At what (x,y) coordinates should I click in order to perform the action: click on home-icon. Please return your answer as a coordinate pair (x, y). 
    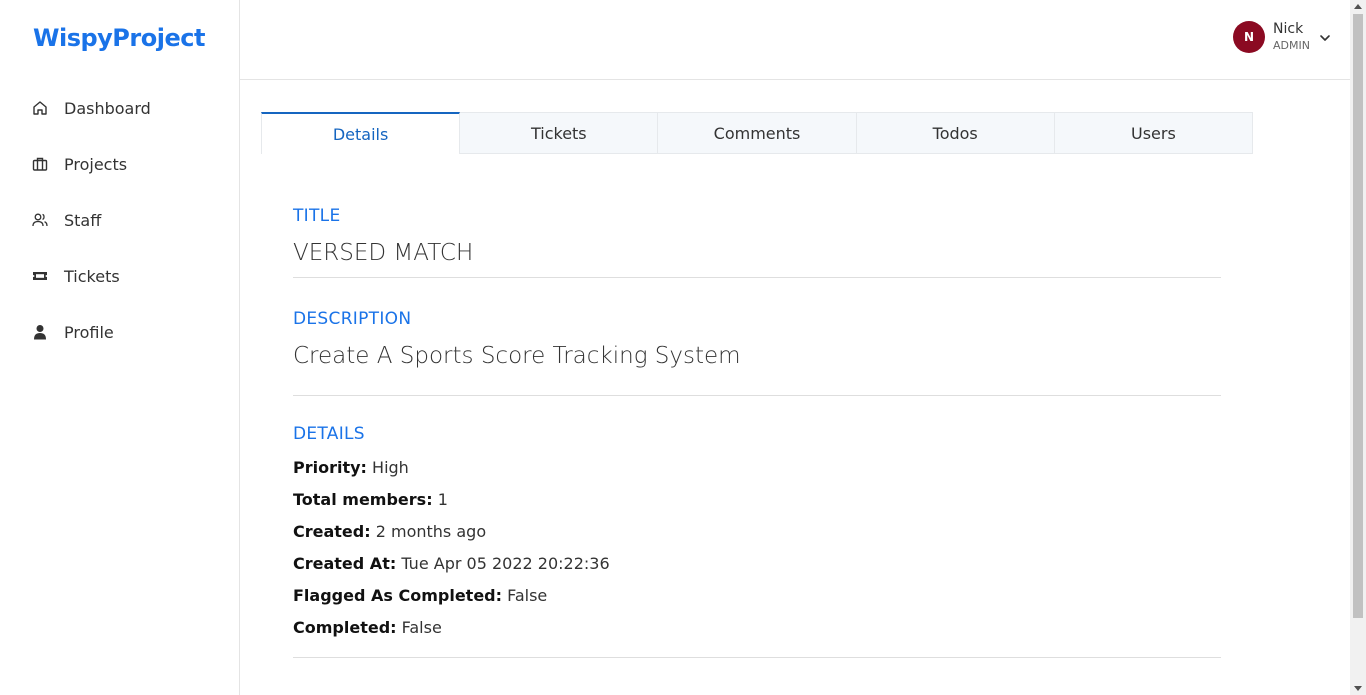
    Looking at the image, I should click on (40, 108).